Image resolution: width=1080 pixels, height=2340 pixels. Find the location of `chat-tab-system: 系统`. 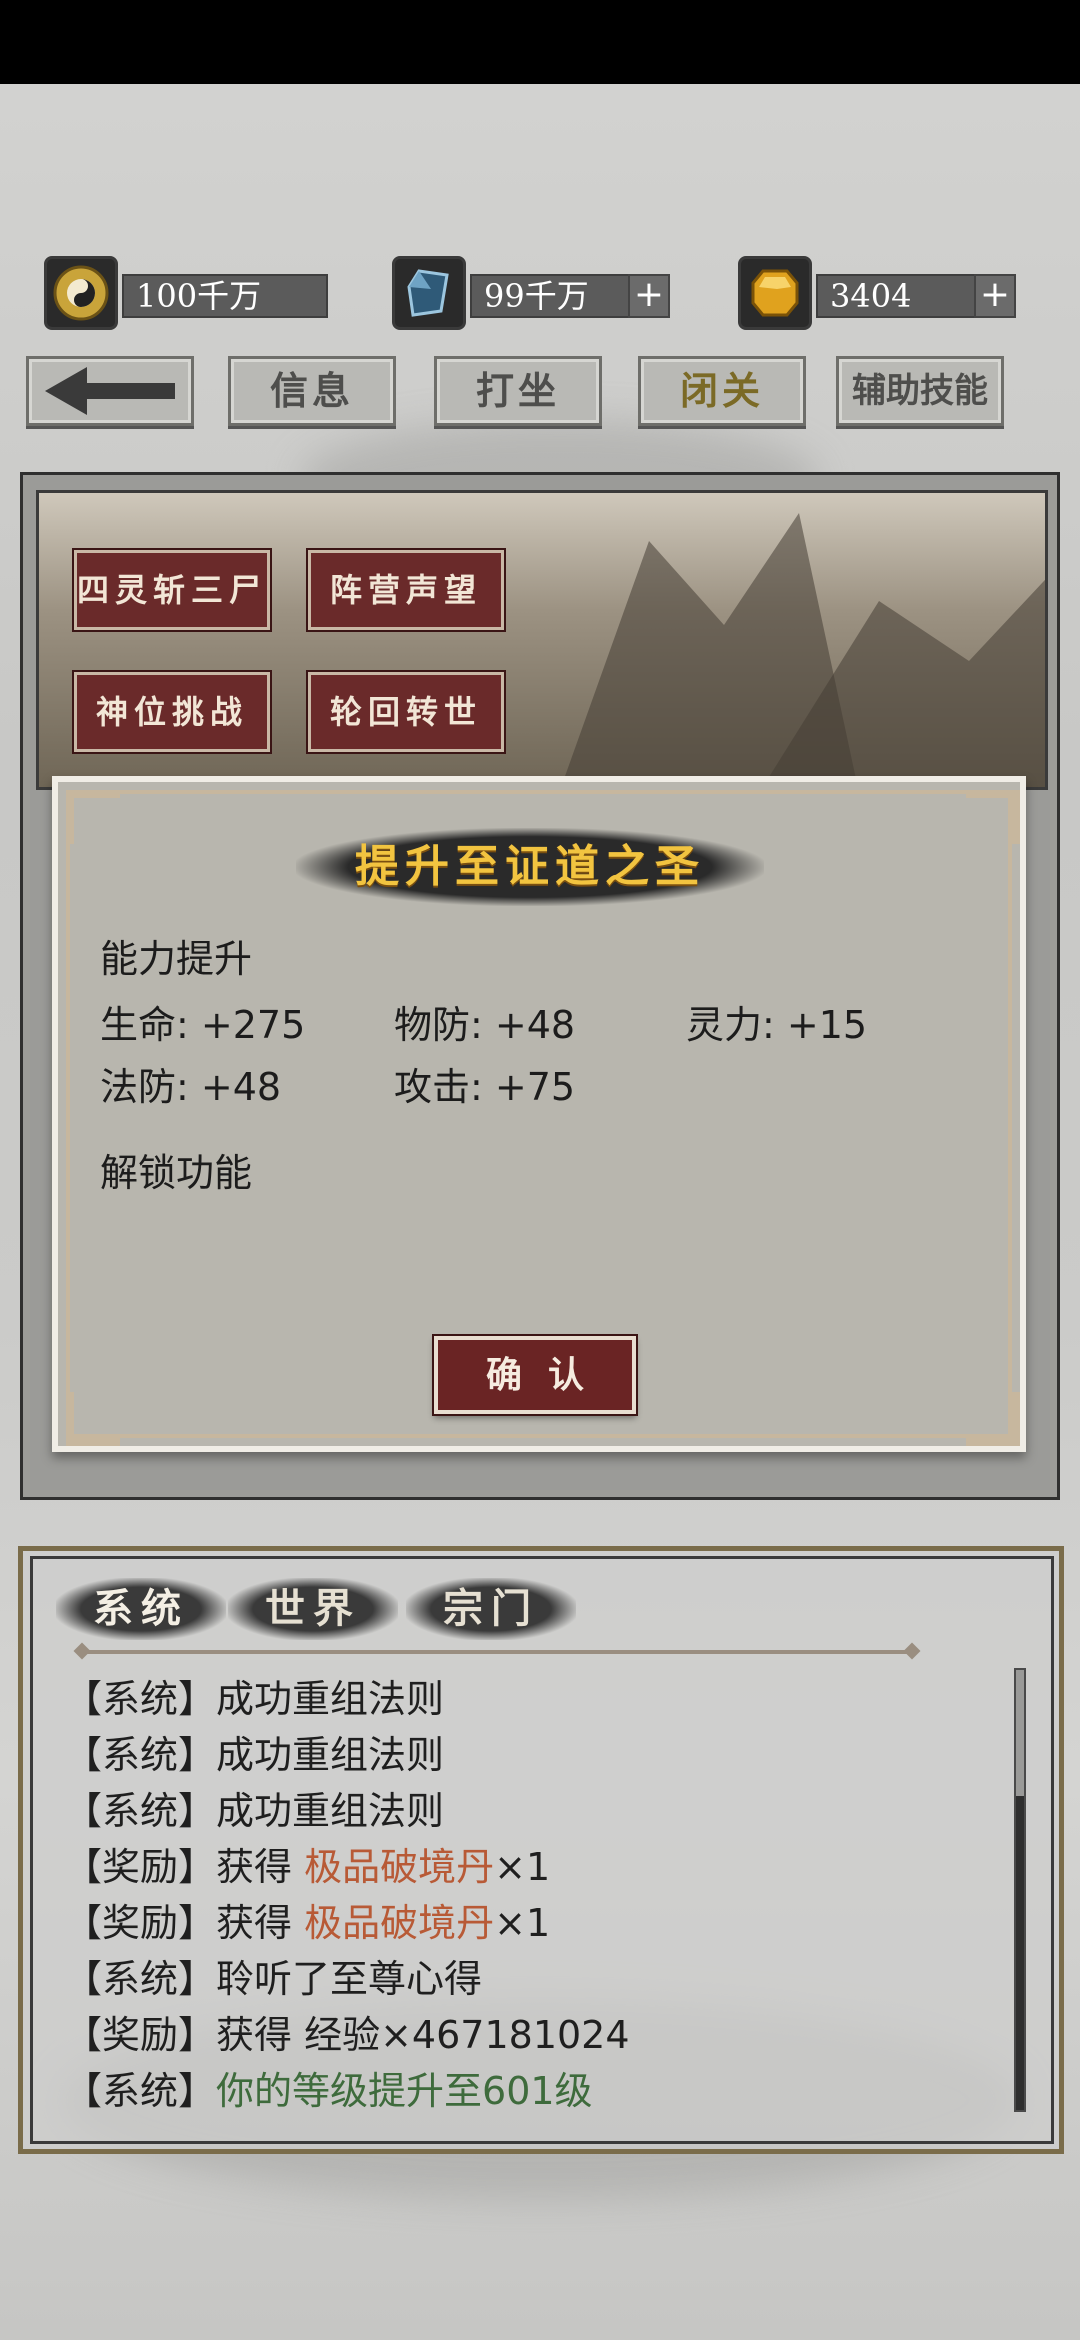

chat-tab-system: 系统 is located at coordinates (141, 1609).